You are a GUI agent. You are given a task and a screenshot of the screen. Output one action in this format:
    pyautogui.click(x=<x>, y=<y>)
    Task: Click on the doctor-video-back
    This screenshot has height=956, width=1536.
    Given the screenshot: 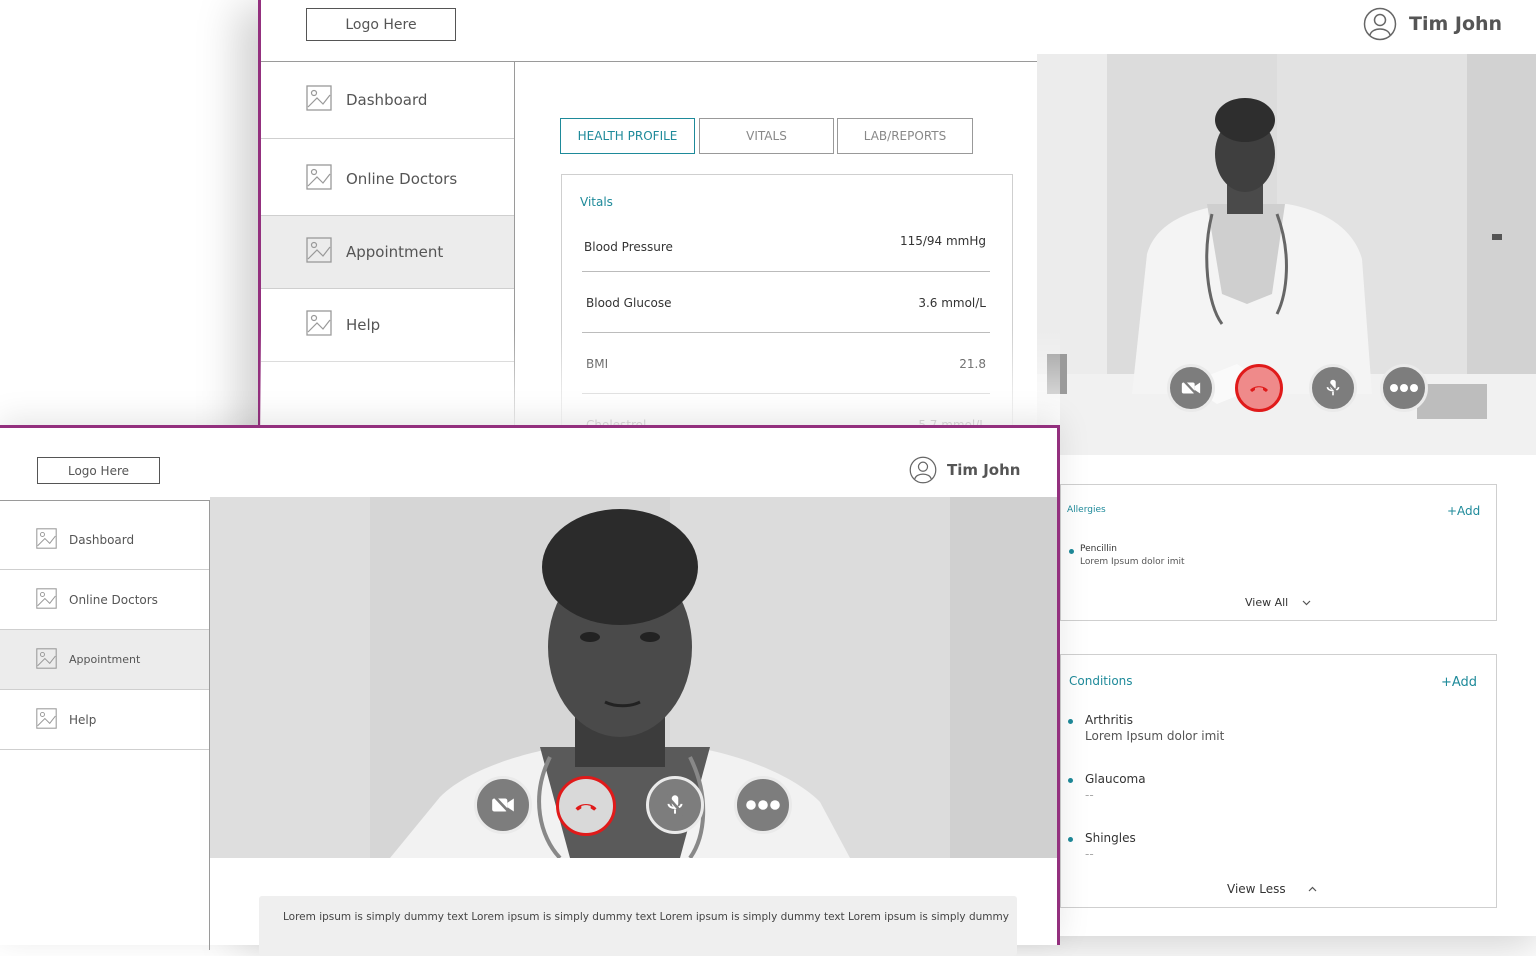 What is the action you would take?
    pyautogui.click(x=1286, y=254)
    